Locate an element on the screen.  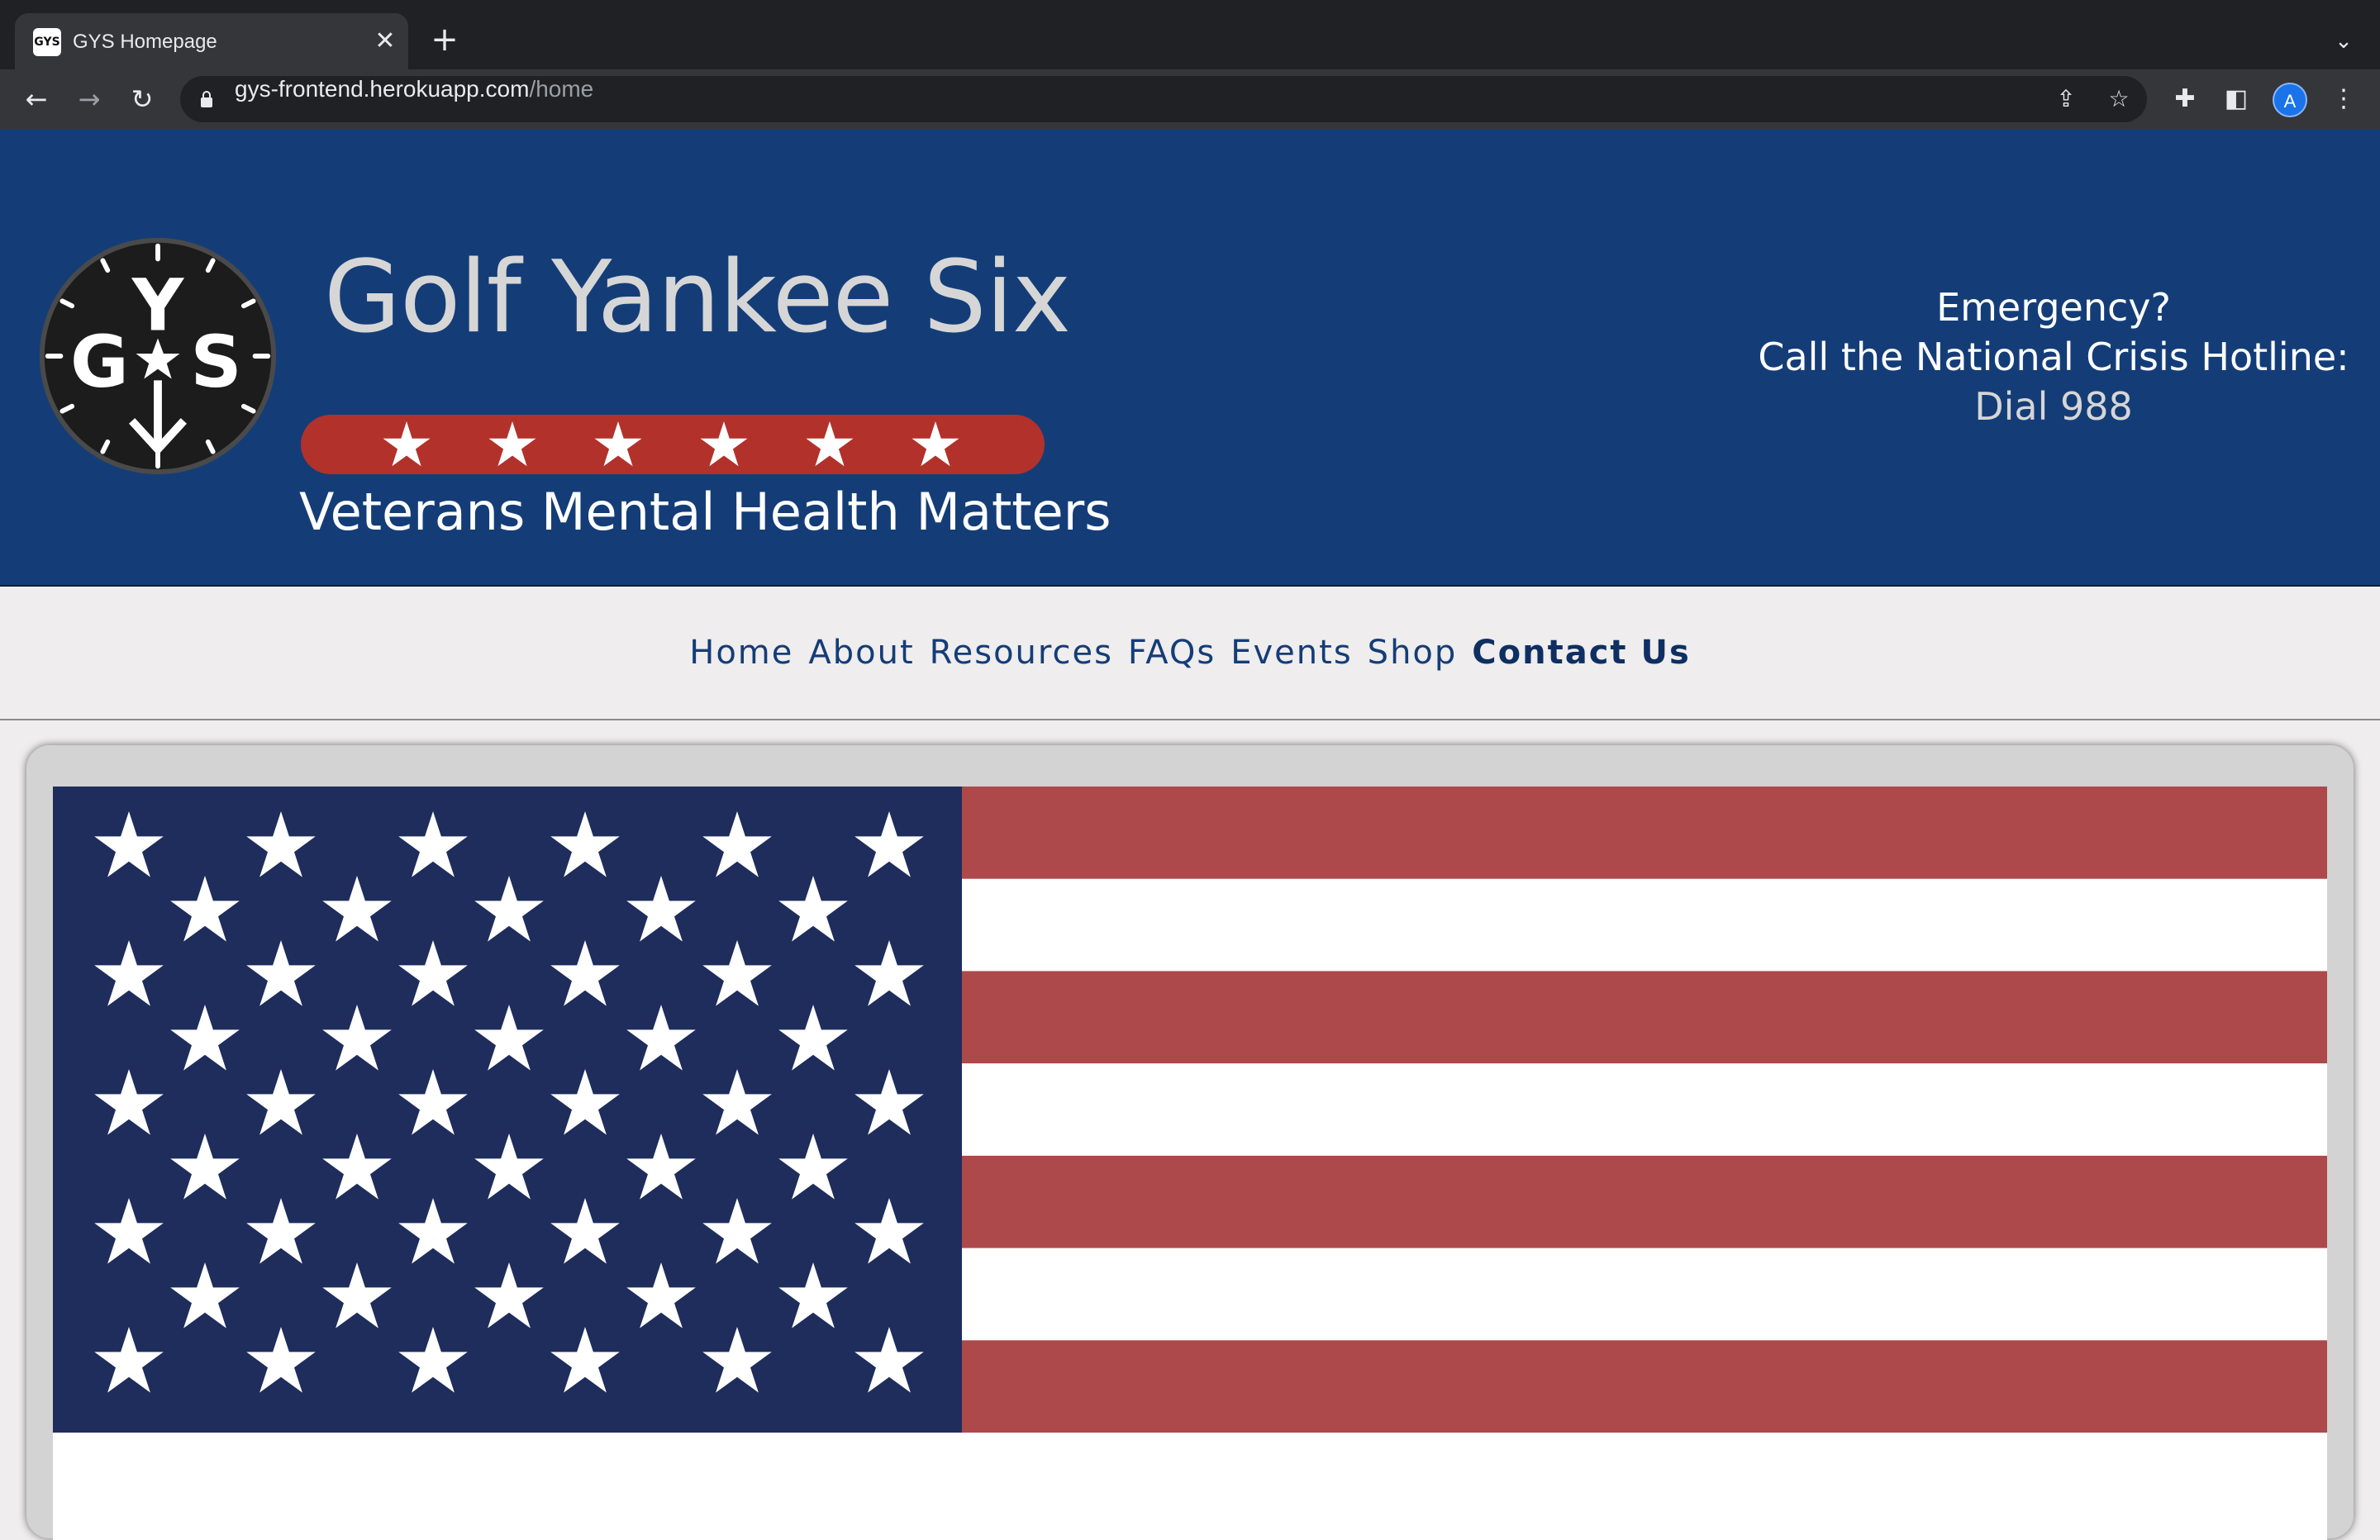
crisis-line-call: Call the National Crisis Hotline: is located at coordinates (2053, 357).